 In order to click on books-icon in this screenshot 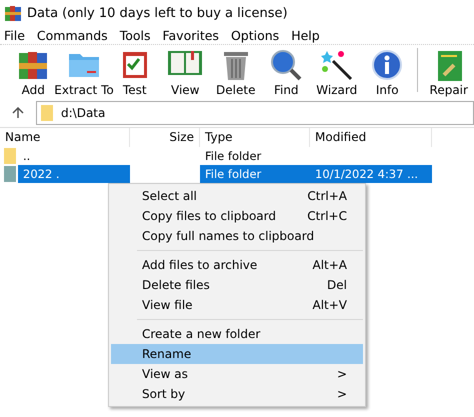, I will do `click(33, 65)`.